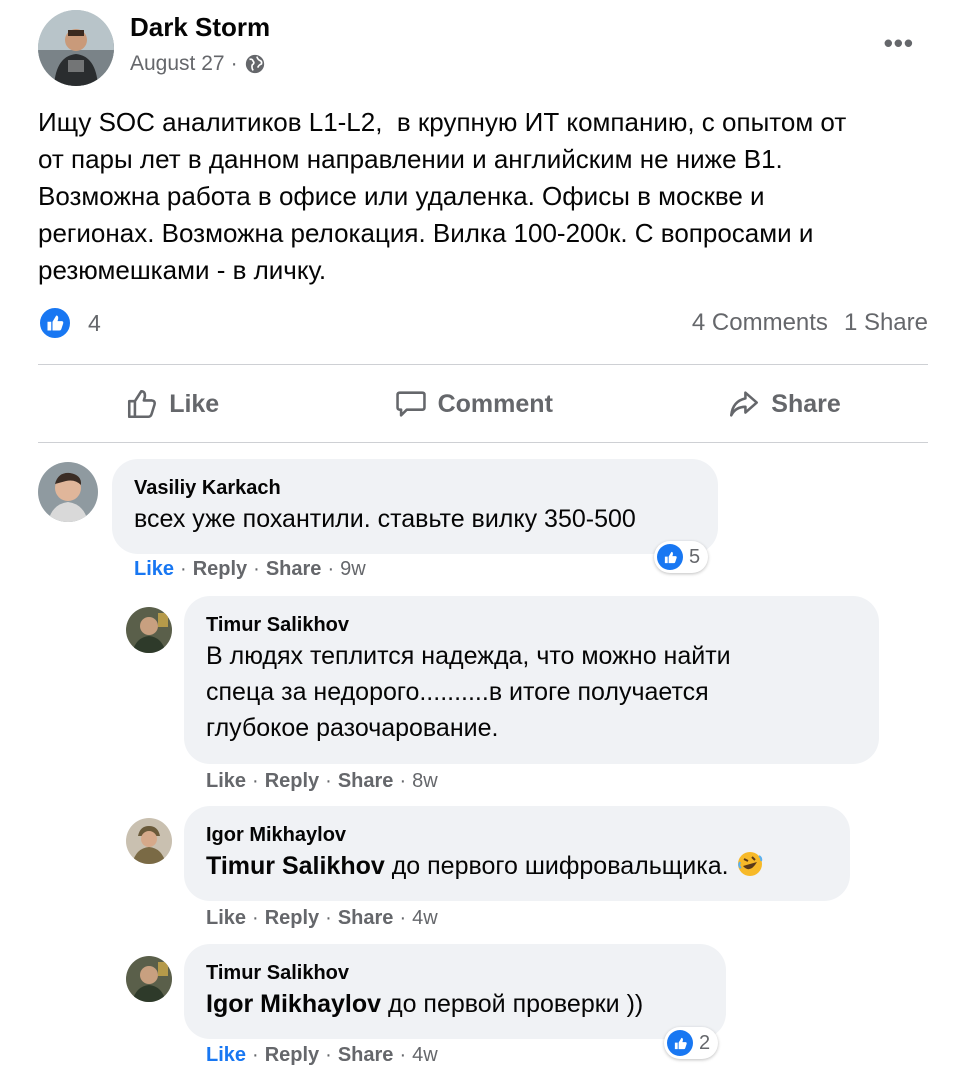 The height and width of the screenshot is (1072, 974). What do you see at coordinates (177, 64) in the screenshot?
I see `post-date: August 27` at bounding box center [177, 64].